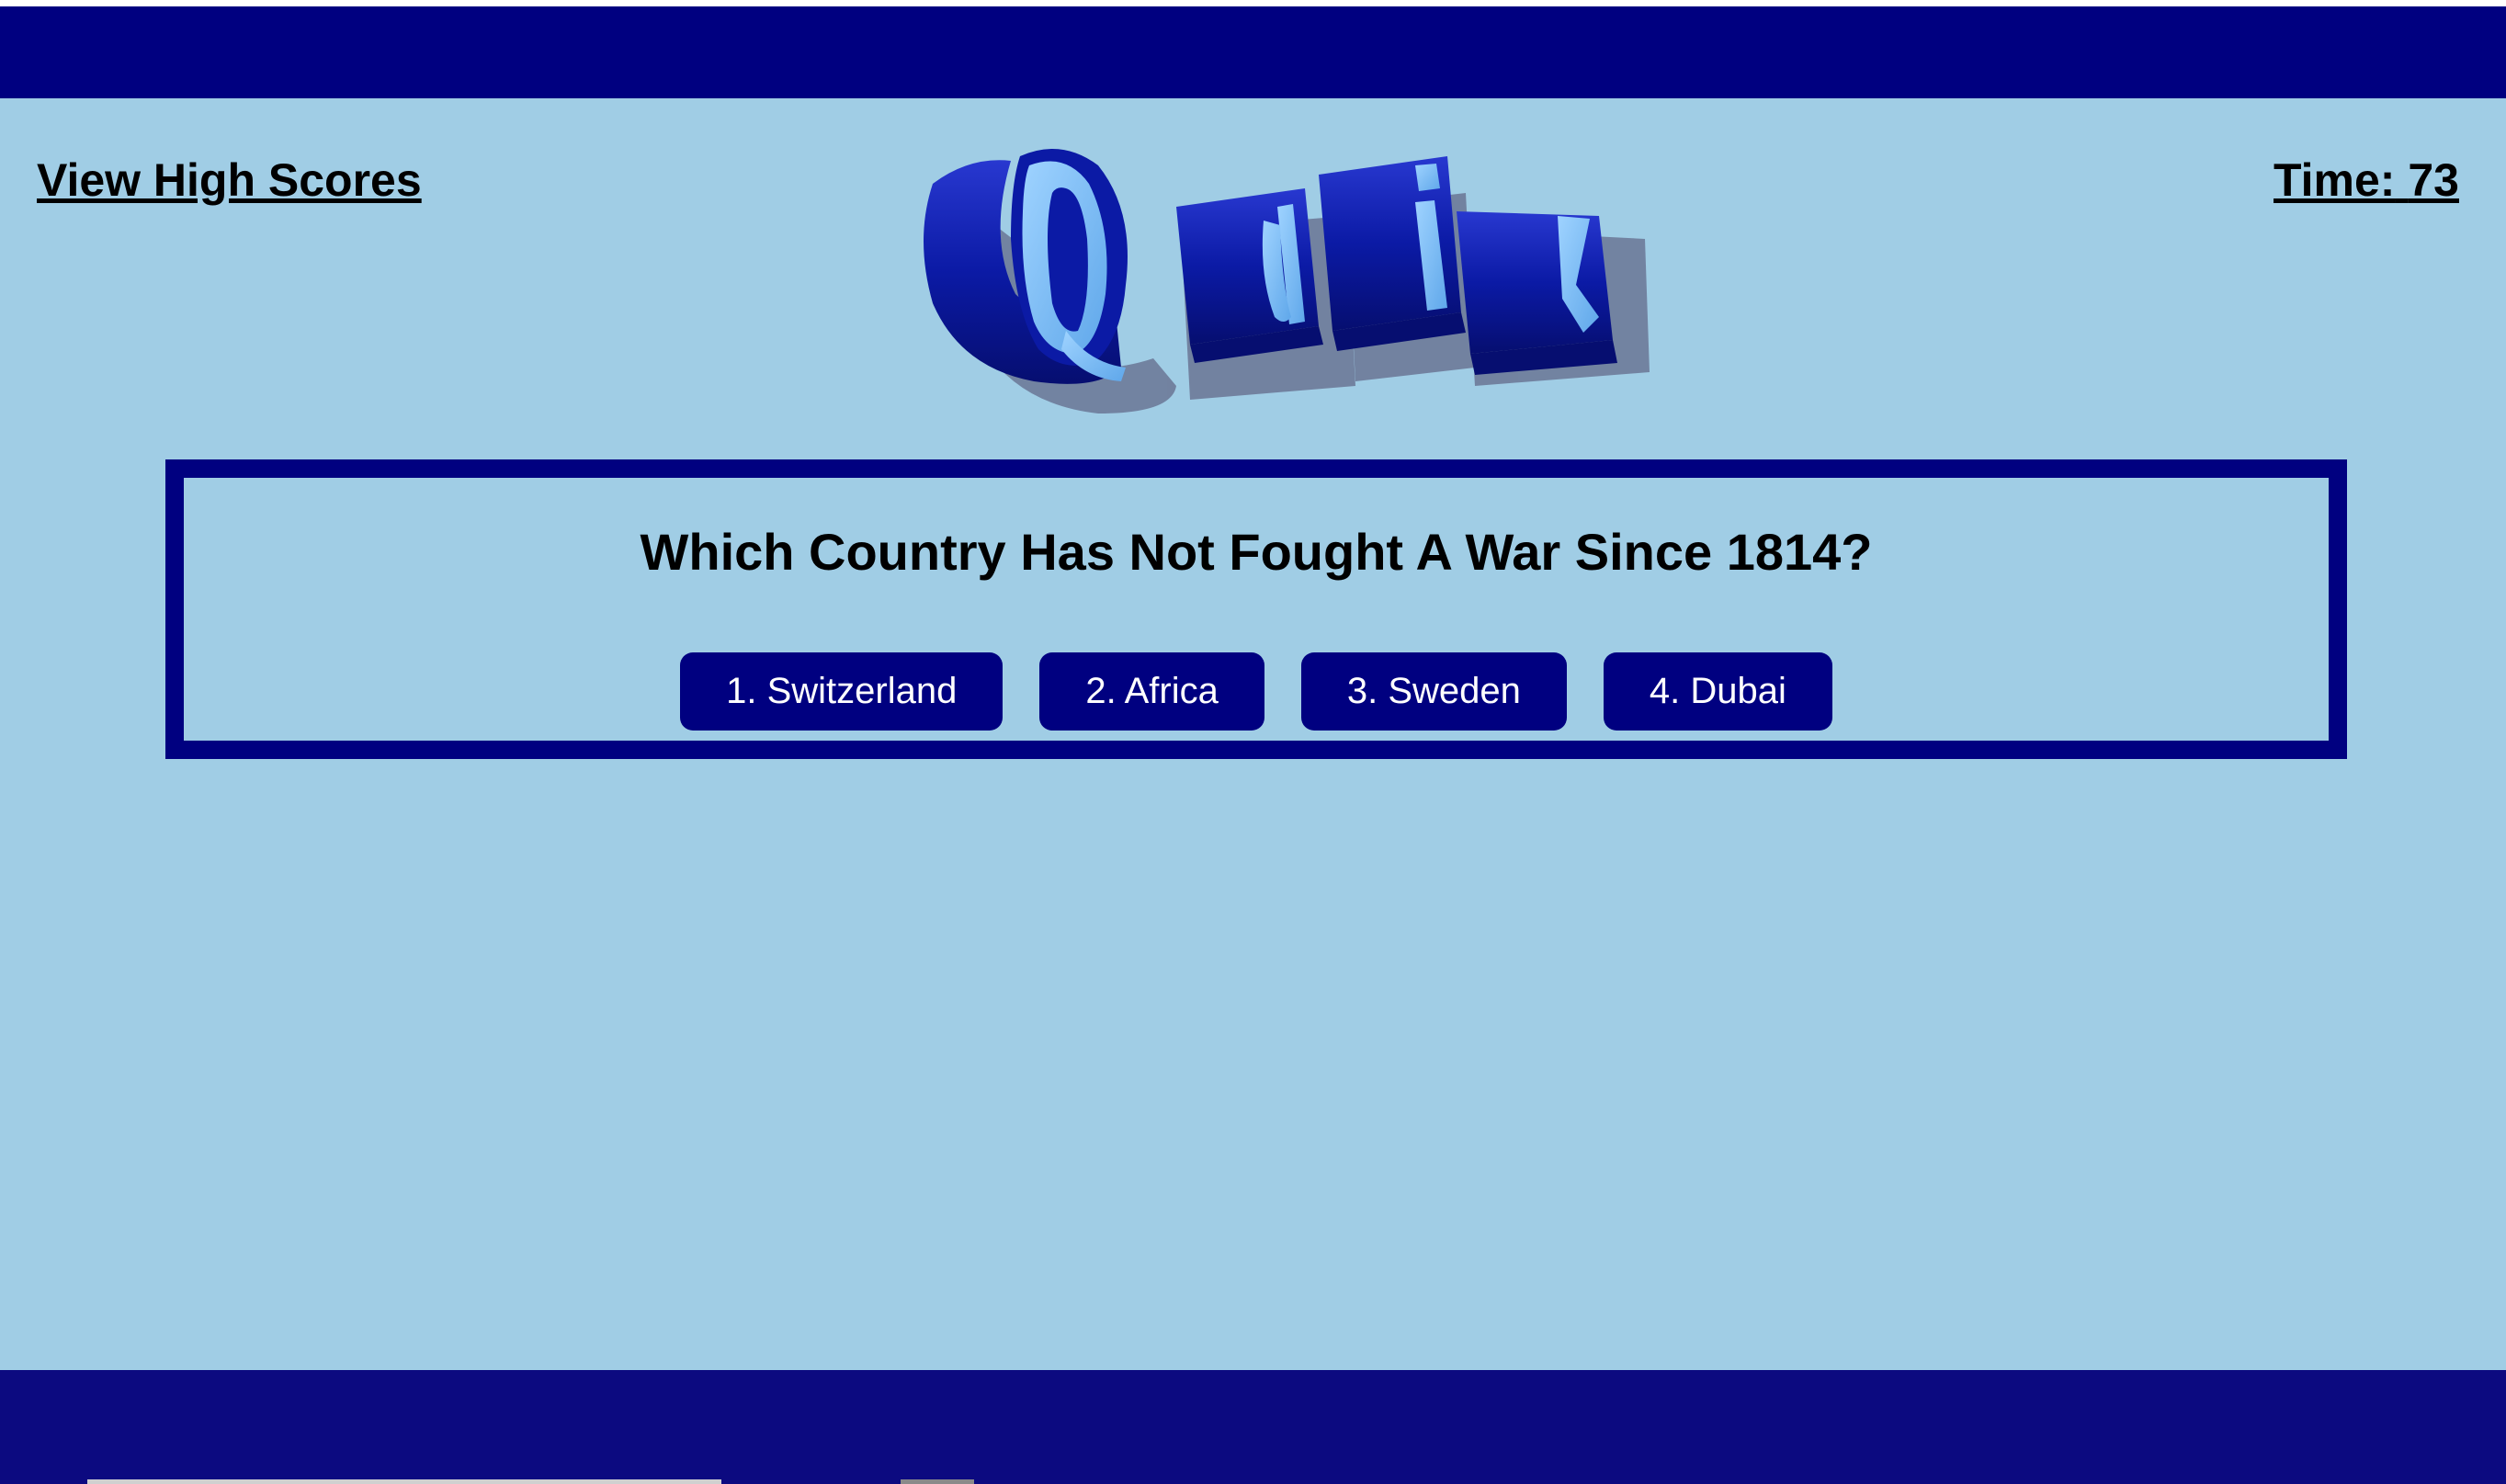  What do you see at coordinates (842, 691) in the screenshot?
I see `answer-button-1: 1. Switzerland` at bounding box center [842, 691].